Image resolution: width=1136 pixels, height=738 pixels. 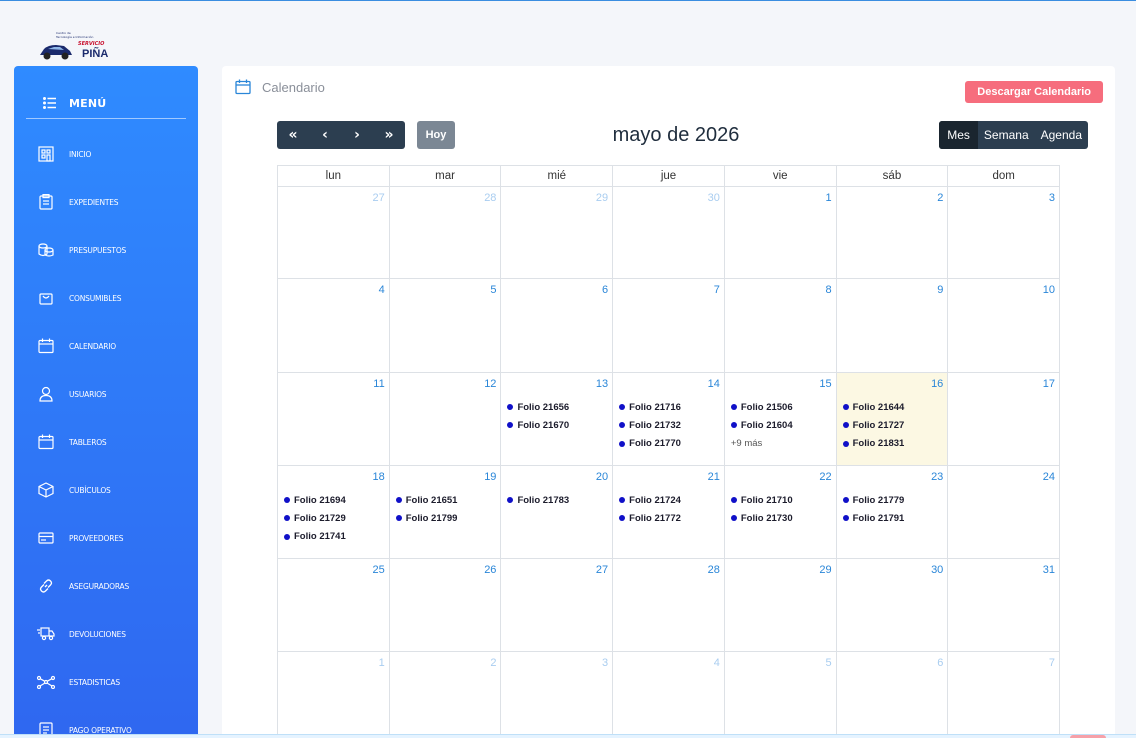 What do you see at coordinates (1061, 135) in the screenshot?
I see `view-agenda-button: Agenda` at bounding box center [1061, 135].